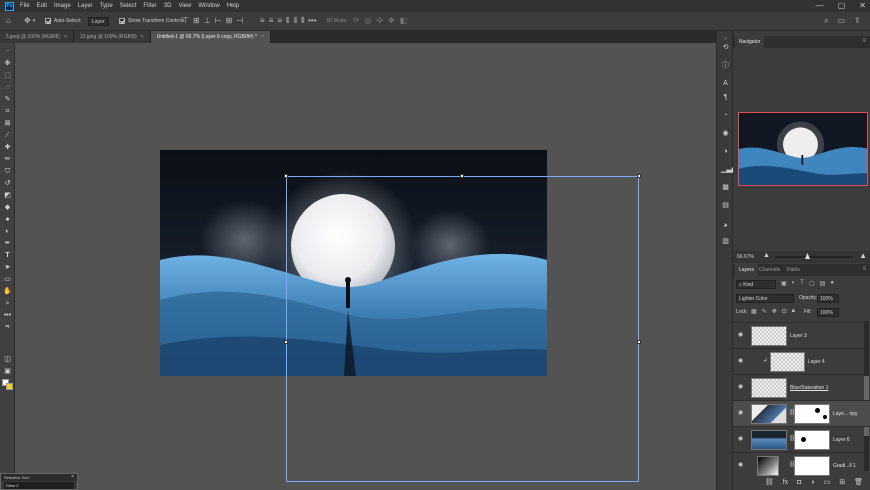  Describe the element at coordinates (7, 207) in the screenshot. I see `paint-bucket-tool-icon: ◆` at that location.